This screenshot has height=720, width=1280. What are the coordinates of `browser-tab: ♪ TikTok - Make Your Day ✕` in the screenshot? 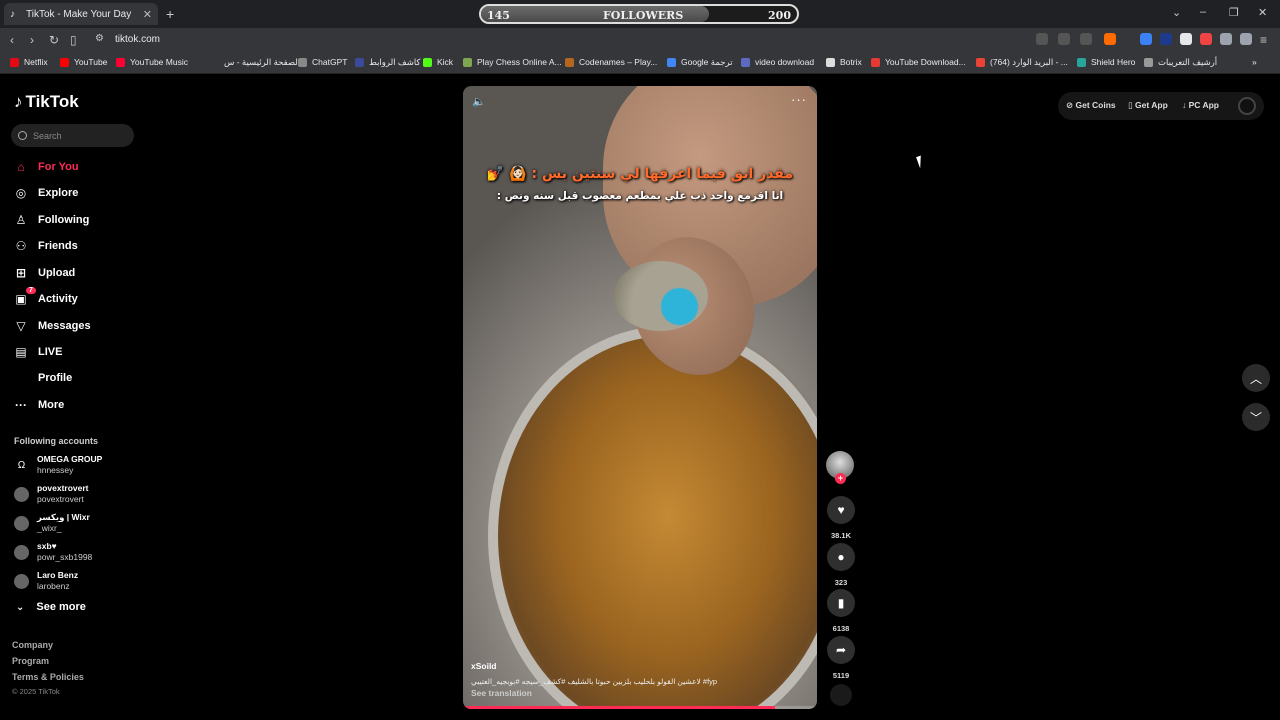 It's located at (81, 14).